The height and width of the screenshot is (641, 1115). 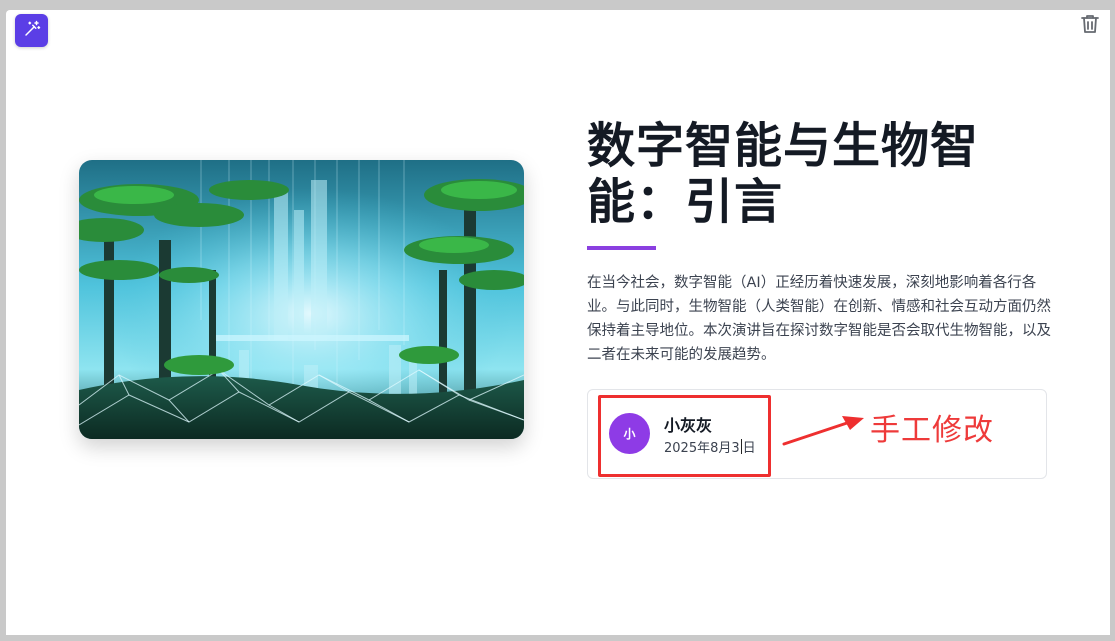 What do you see at coordinates (802, 174) in the screenshot?
I see `slide-title: 数字智能与生物智能：引言` at bounding box center [802, 174].